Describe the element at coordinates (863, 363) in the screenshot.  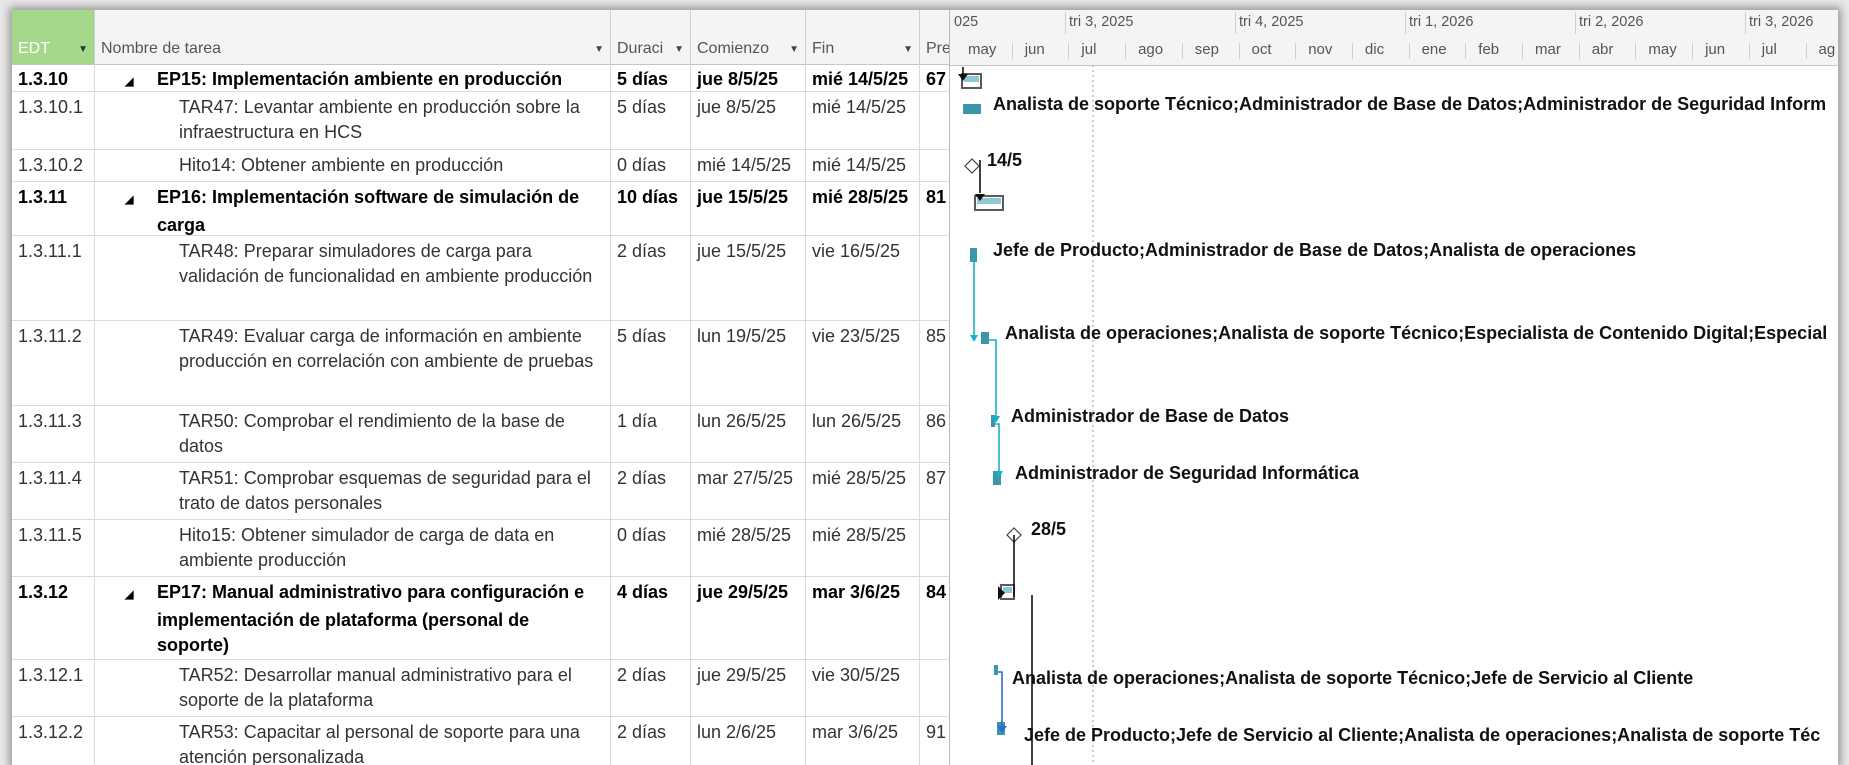
I see `cell-finish: vie 23/5/25` at that location.